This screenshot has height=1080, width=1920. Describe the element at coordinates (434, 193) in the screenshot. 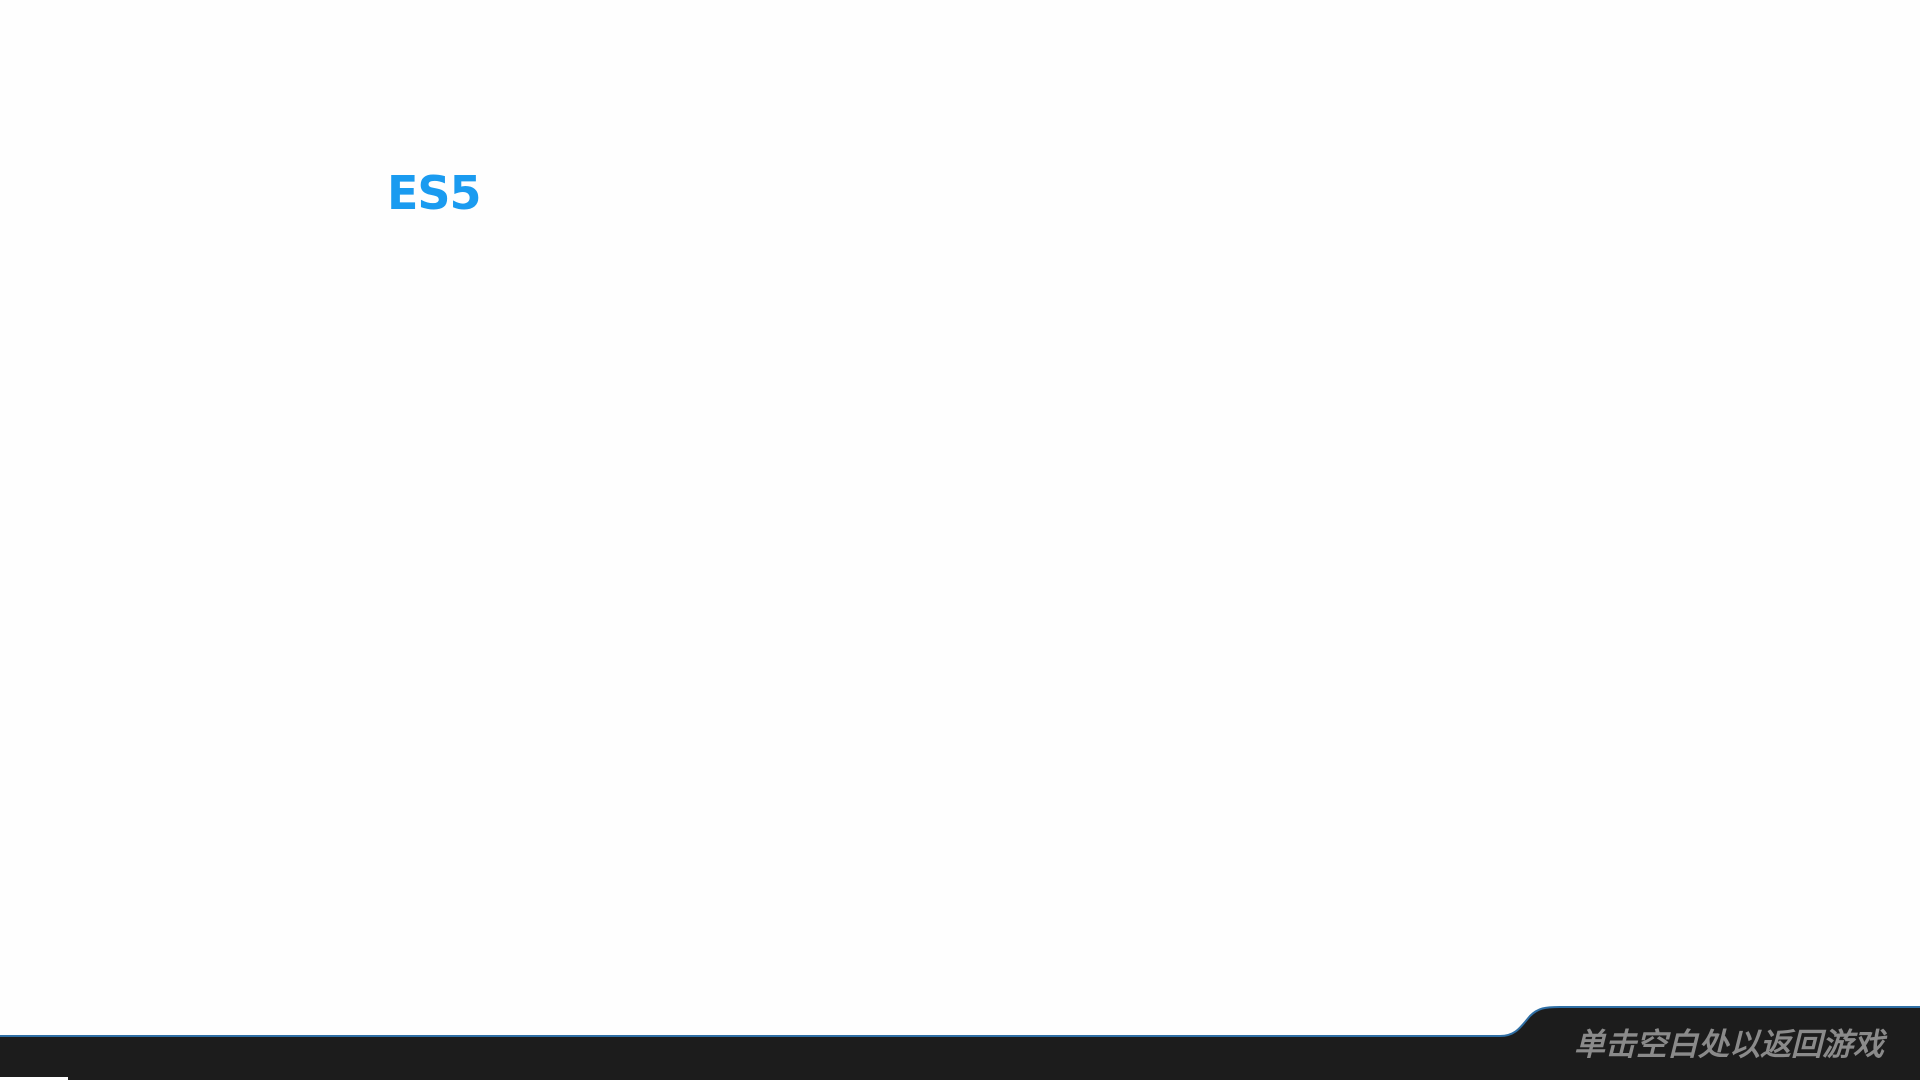

I see `page-title: ES5` at that location.